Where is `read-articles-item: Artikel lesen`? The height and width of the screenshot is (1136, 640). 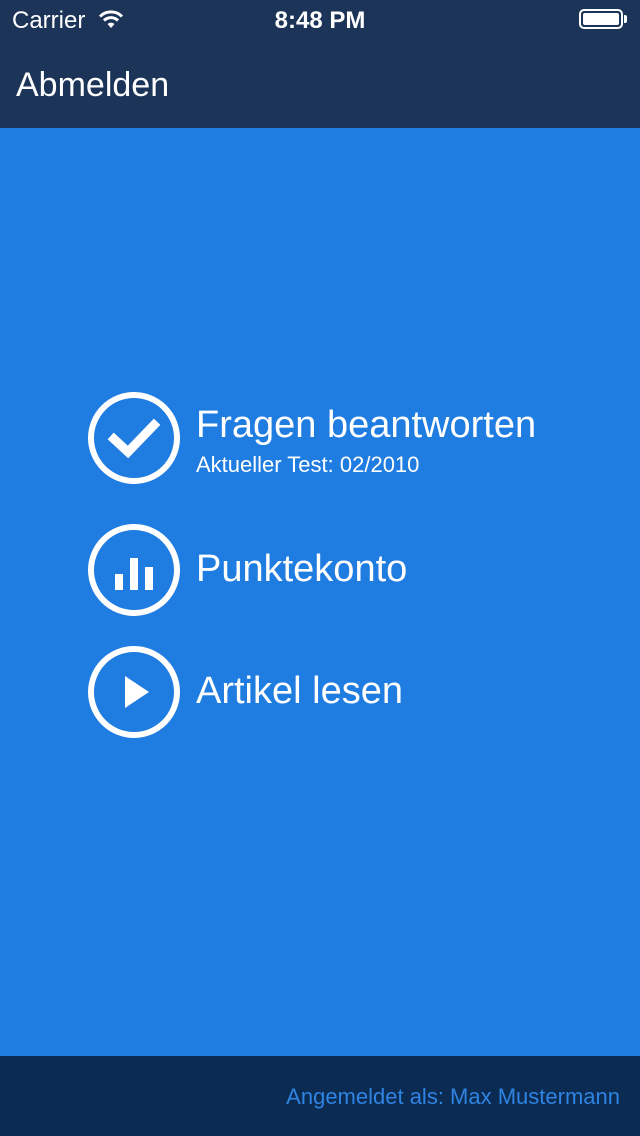 read-articles-item: Artikel lesen is located at coordinates (348, 693).